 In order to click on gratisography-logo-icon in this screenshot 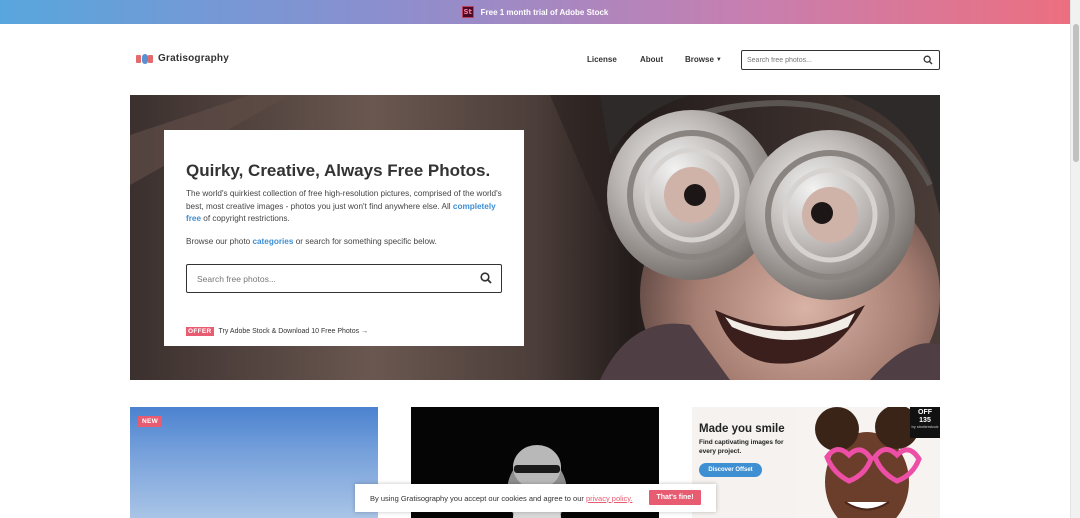, I will do `click(144, 58)`.